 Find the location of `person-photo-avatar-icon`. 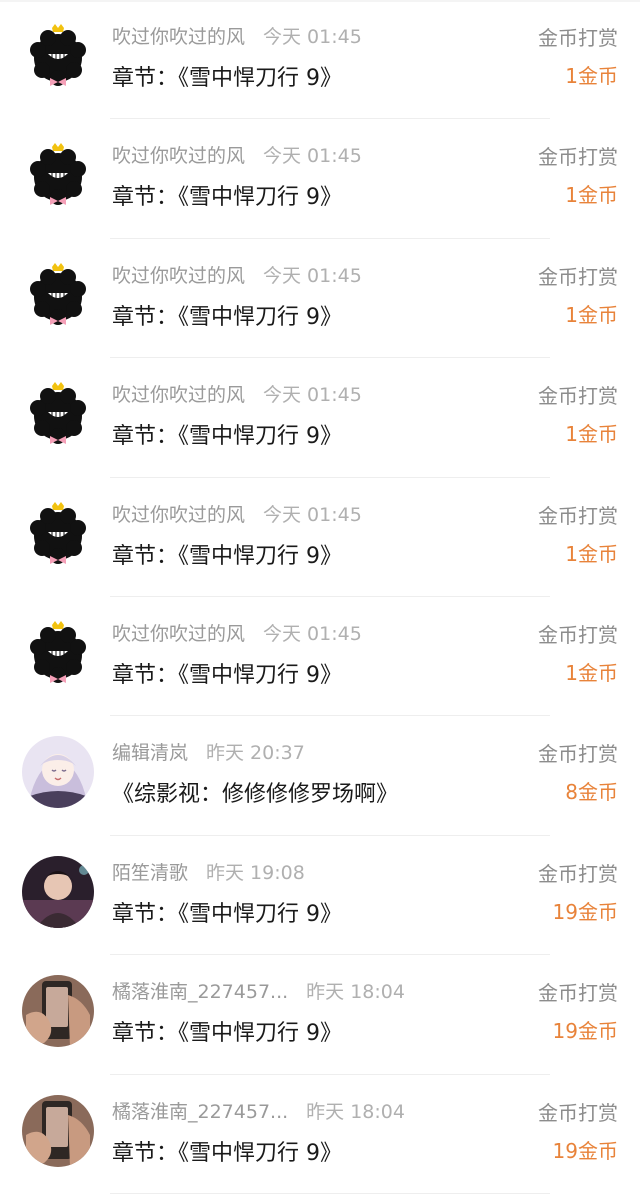

person-photo-avatar-icon is located at coordinates (58, 891).